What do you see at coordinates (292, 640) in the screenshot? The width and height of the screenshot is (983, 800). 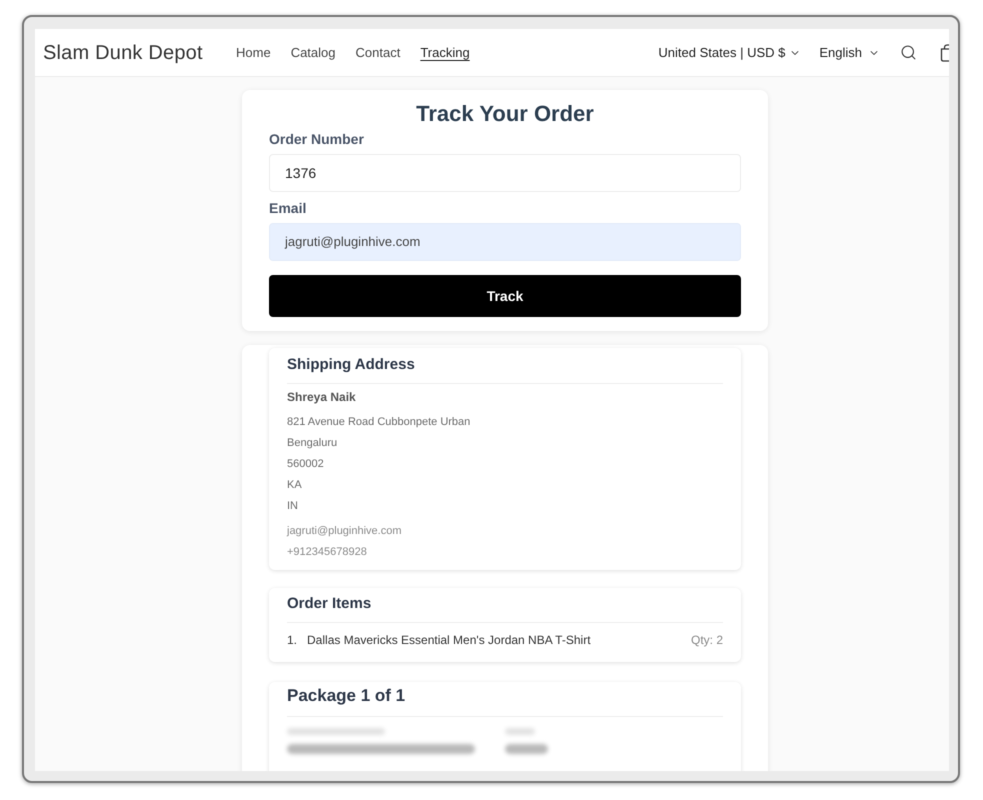 I see `item-number: 1.` at bounding box center [292, 640].